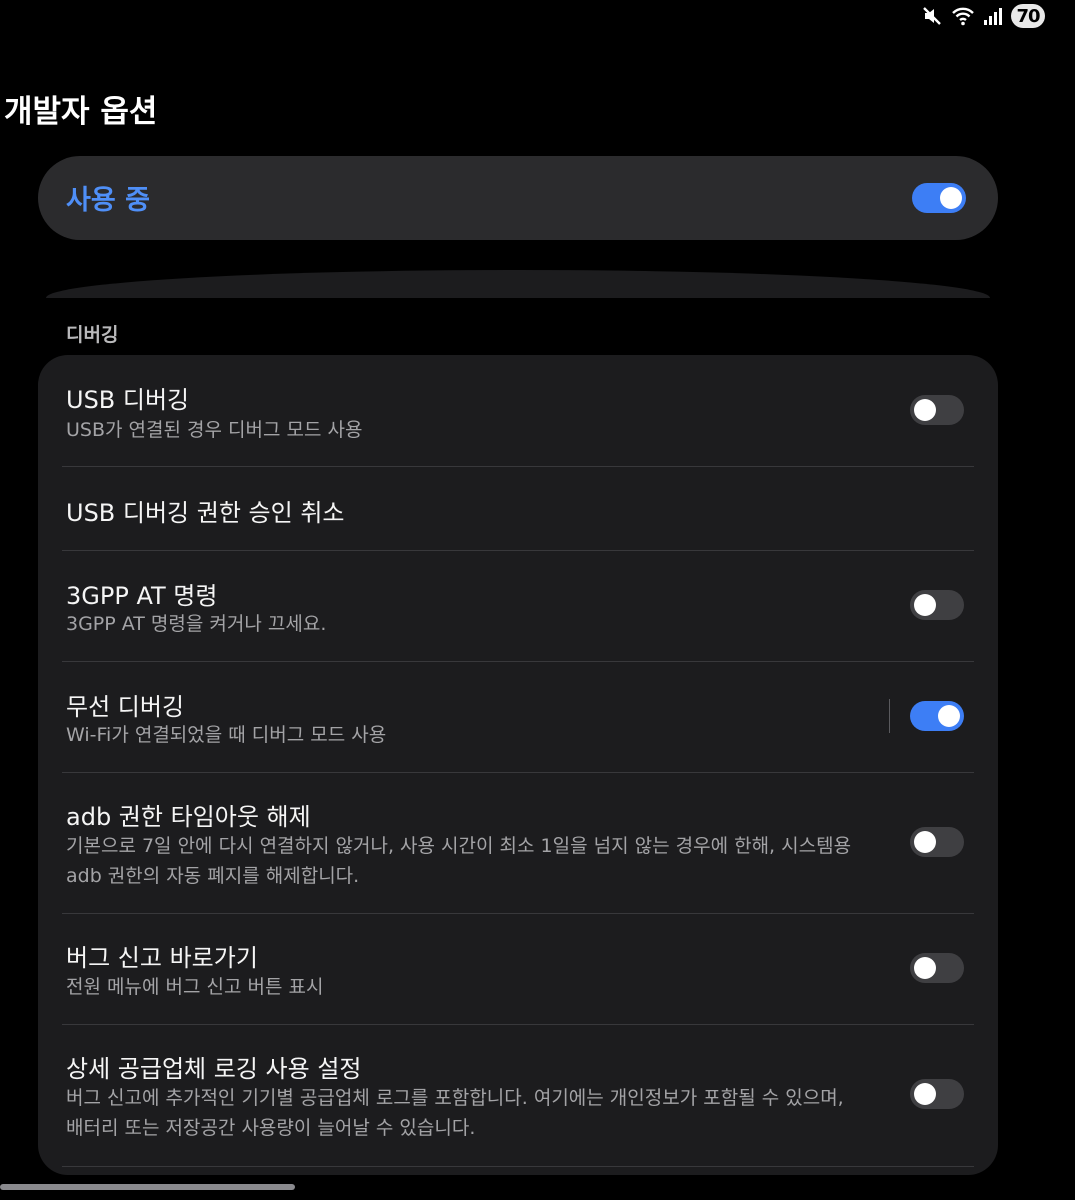  Describe the element at coordinates (518, 508) in the screenshot. I see `setting-revoke-usb-authorizations: USB 디버깅 권한 승인 취소` at that location.